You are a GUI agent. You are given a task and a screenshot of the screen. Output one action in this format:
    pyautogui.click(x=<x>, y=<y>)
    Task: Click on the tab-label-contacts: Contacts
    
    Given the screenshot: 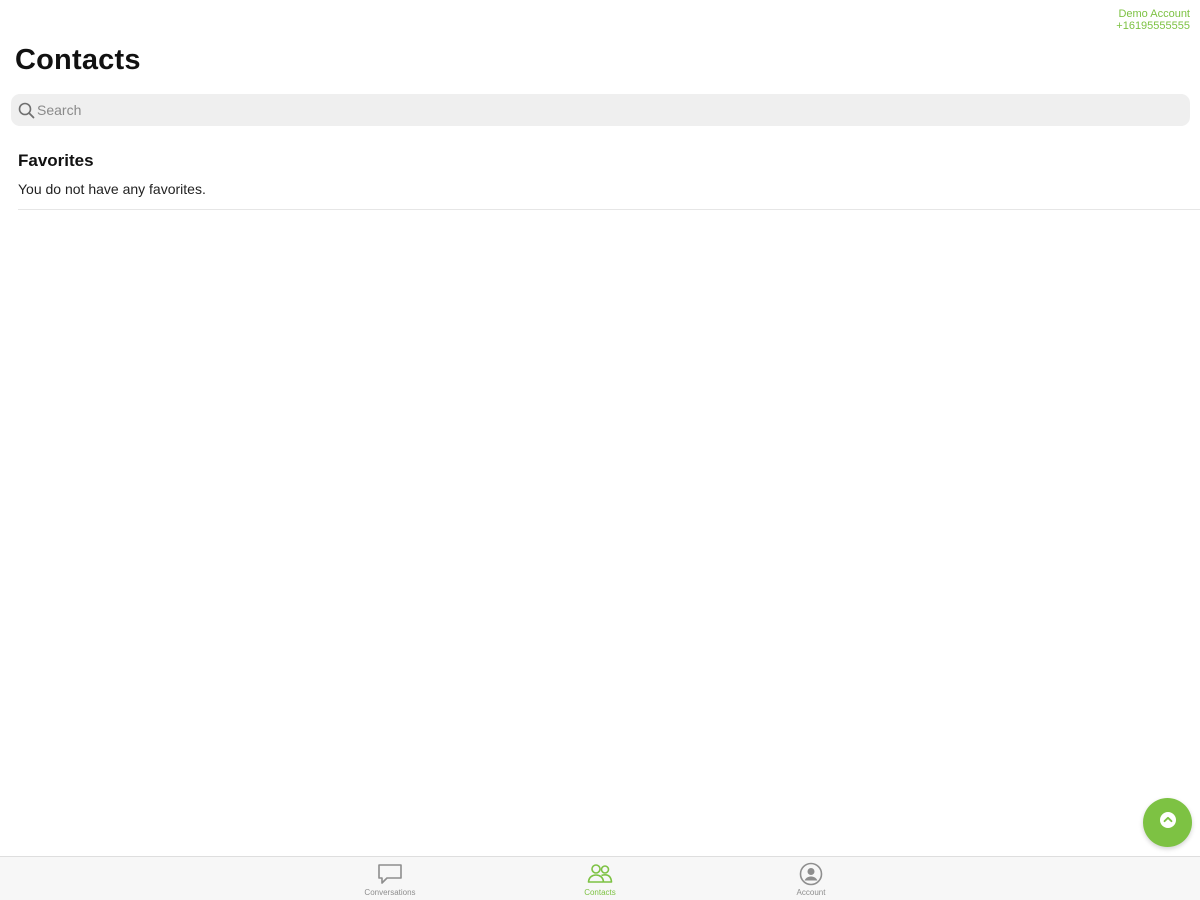 What is the action you would take?
    pyautogui.click(x=600, y=892)
    